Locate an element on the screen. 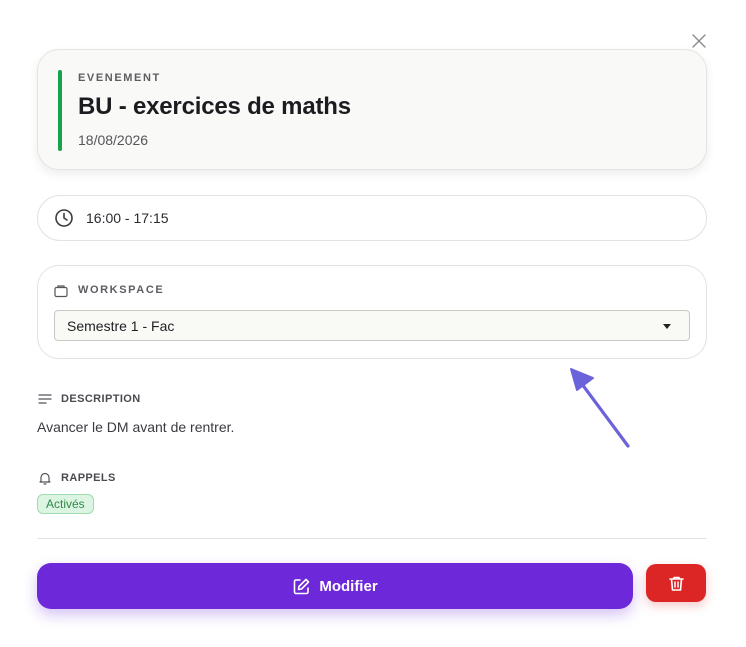 This screenshot has width=746, height=647. time-range-field: 16:00 - 17:15 is located at coordinates (372, 218).